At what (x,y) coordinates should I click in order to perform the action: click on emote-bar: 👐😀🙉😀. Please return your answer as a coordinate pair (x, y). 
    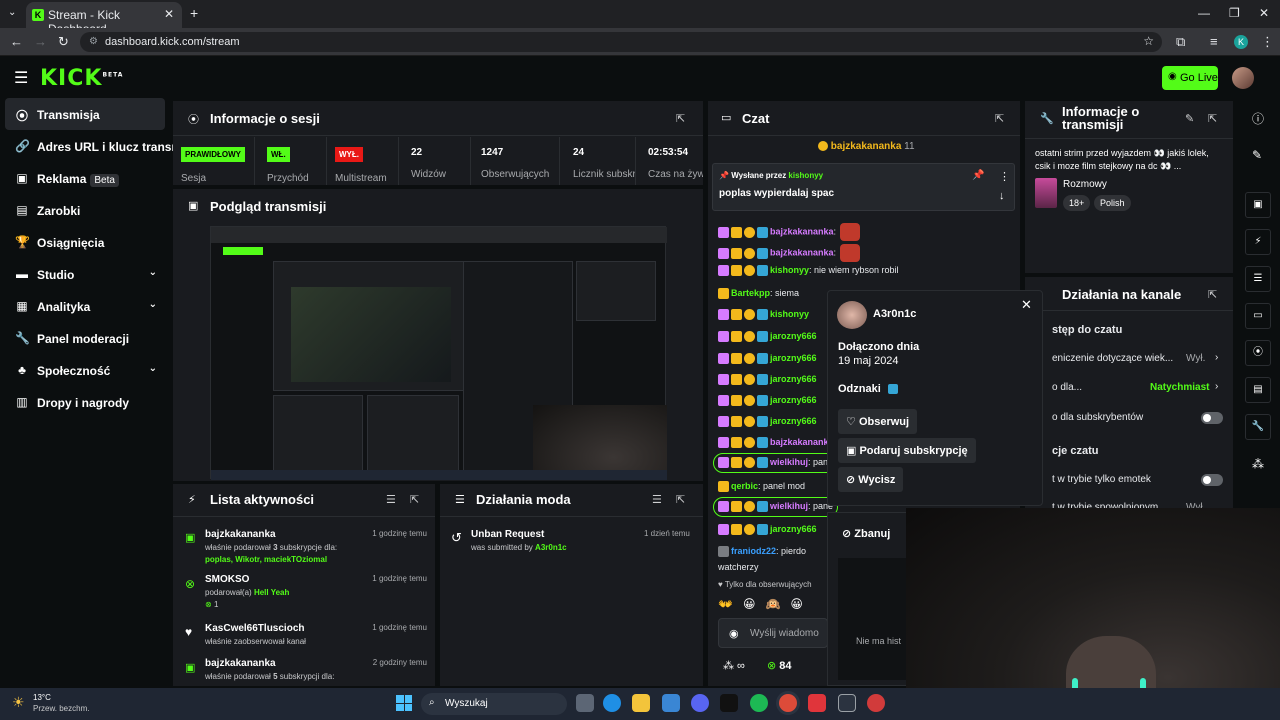
    Looking at the image, I should click on (765, 604).